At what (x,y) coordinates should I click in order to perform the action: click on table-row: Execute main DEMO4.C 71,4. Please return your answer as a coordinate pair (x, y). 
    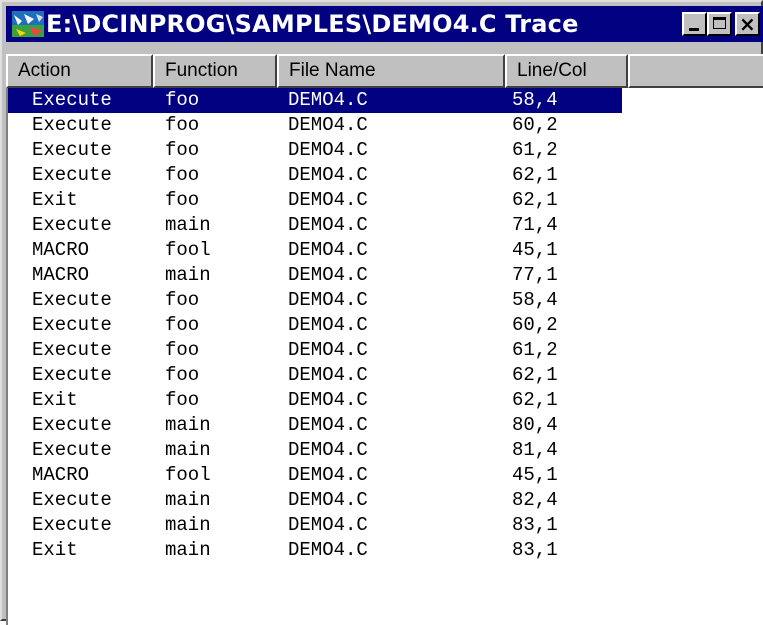
    Looking at the image, I should click on (385, 225).